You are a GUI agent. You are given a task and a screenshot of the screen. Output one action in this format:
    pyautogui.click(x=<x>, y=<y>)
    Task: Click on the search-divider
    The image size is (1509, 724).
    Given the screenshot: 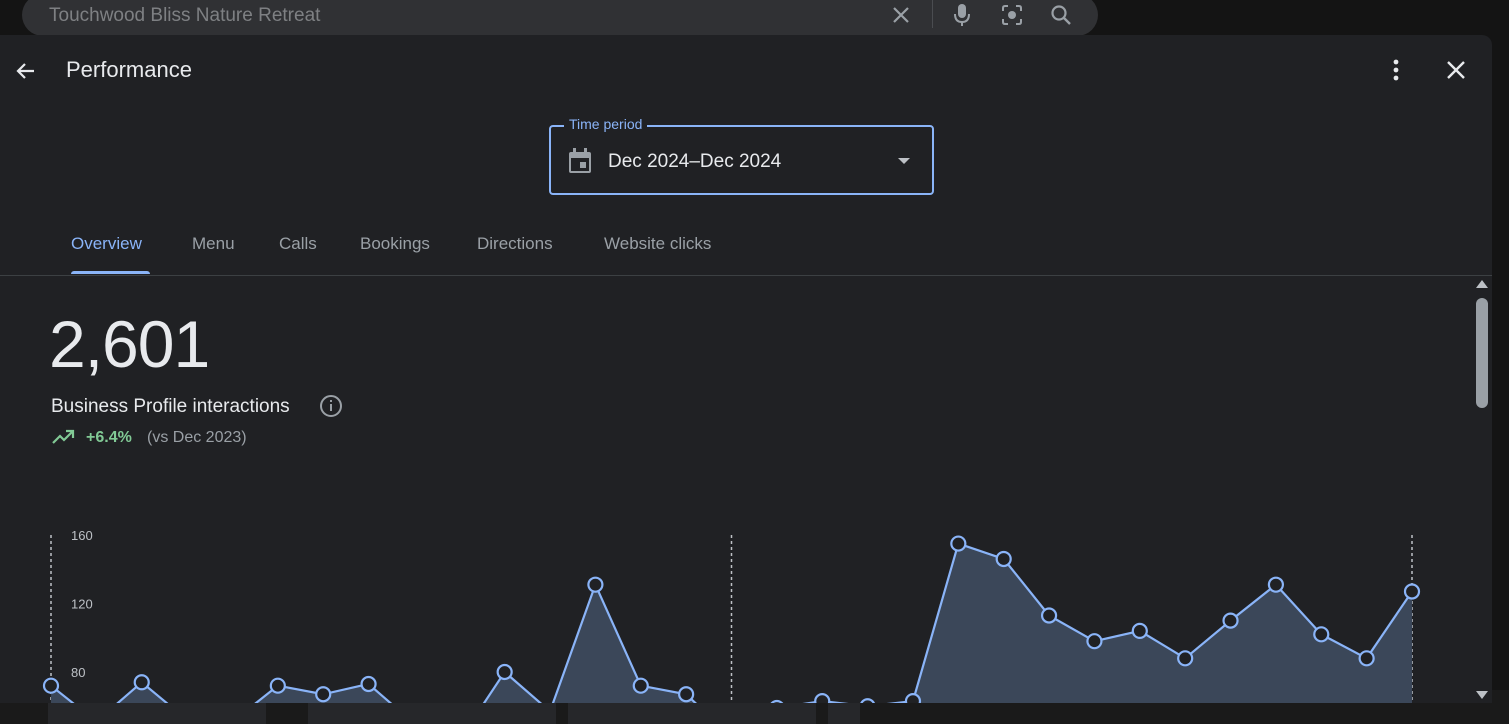 What is the action you would take?
    pyautogui.click(x=932, y=14)
    